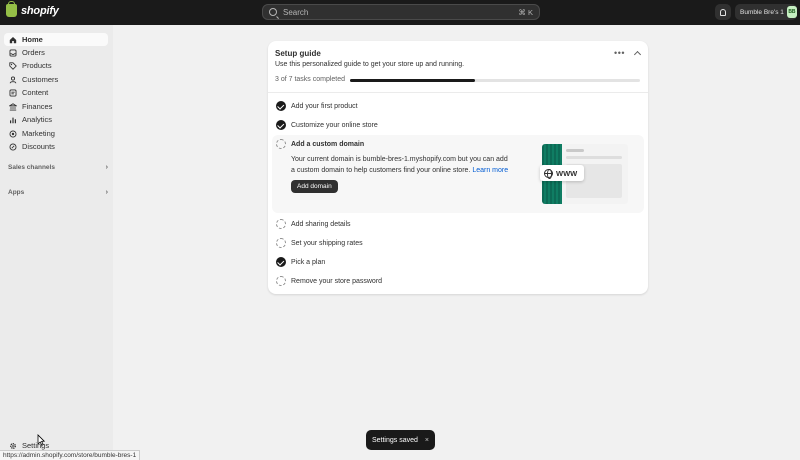  Describe the element at coordinates (37, 106) in the screenshot. I see `sidebar-item-label: Finances` at that location.